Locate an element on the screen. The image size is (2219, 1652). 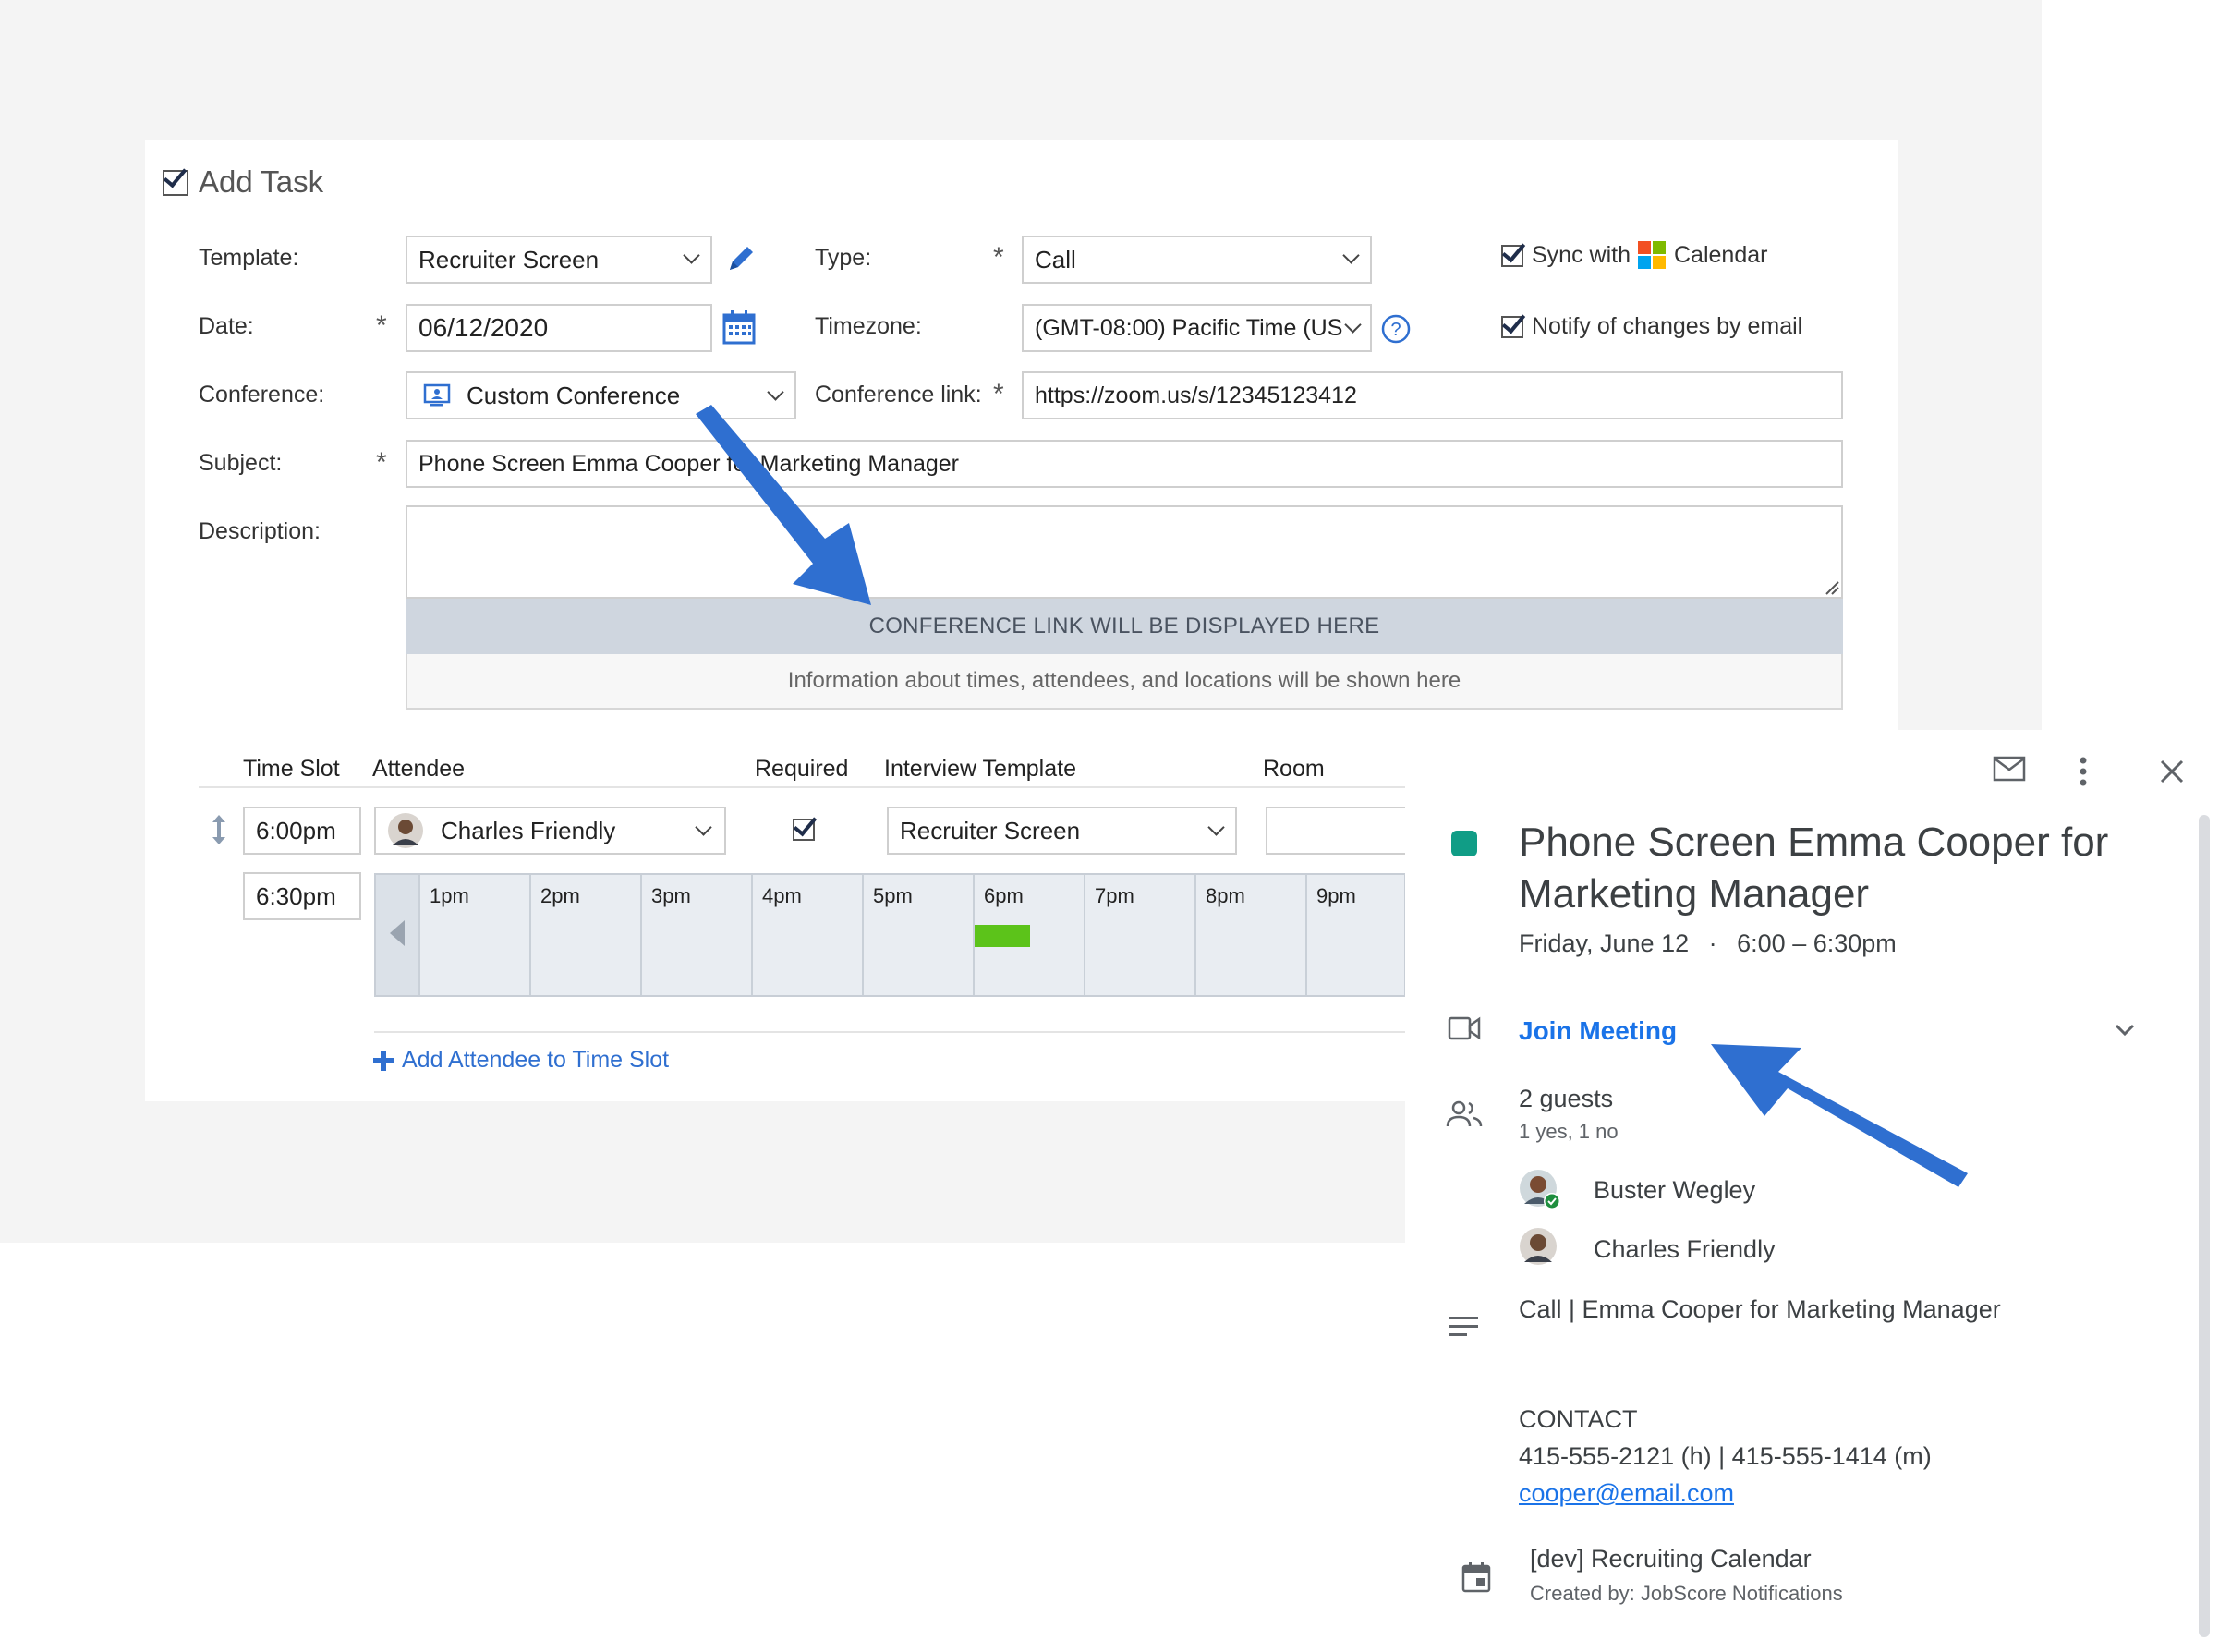
arrow-to-banner is located at coordinates (783, 505).